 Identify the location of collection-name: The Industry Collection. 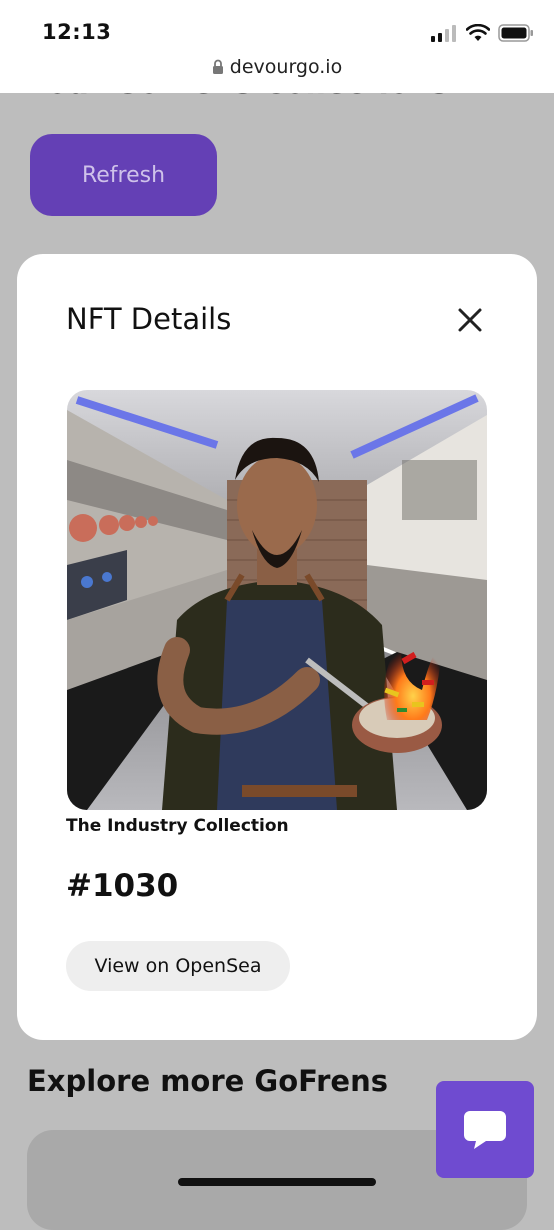
(177, 826).